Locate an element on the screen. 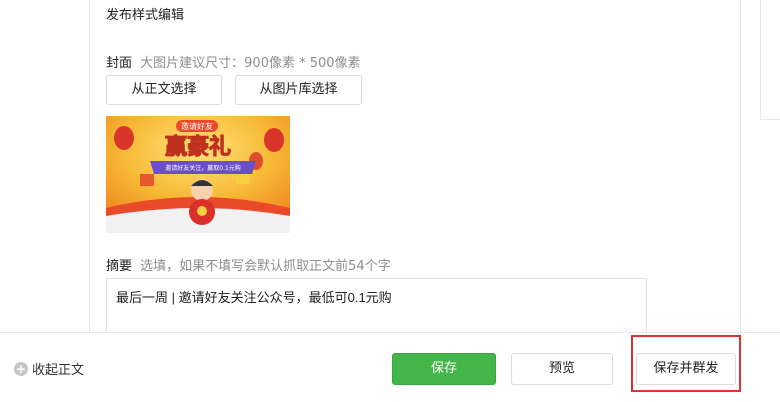  cover-image: 邀请好友 赢豪礼 邀请好友关注，赢取0.1元购 is located at coordinates (198, 174).